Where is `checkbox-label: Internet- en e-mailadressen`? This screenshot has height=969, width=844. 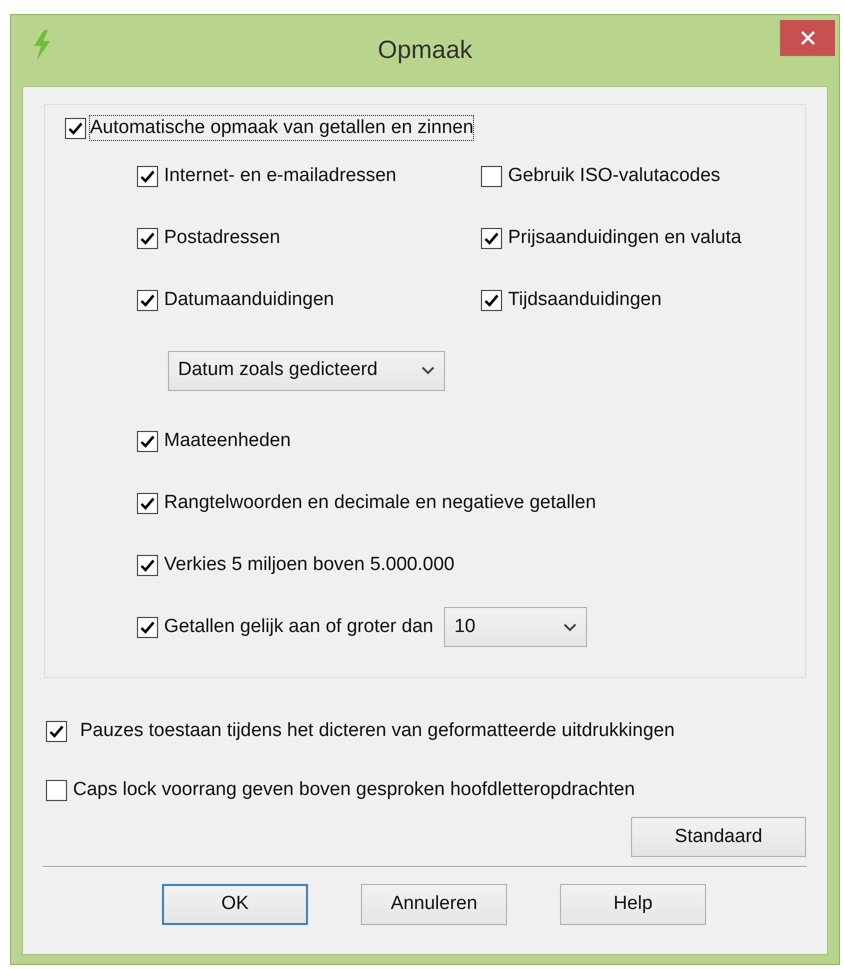
checkbox-label: Internet- en e-mailadressen is located at coordinates (280, 176).